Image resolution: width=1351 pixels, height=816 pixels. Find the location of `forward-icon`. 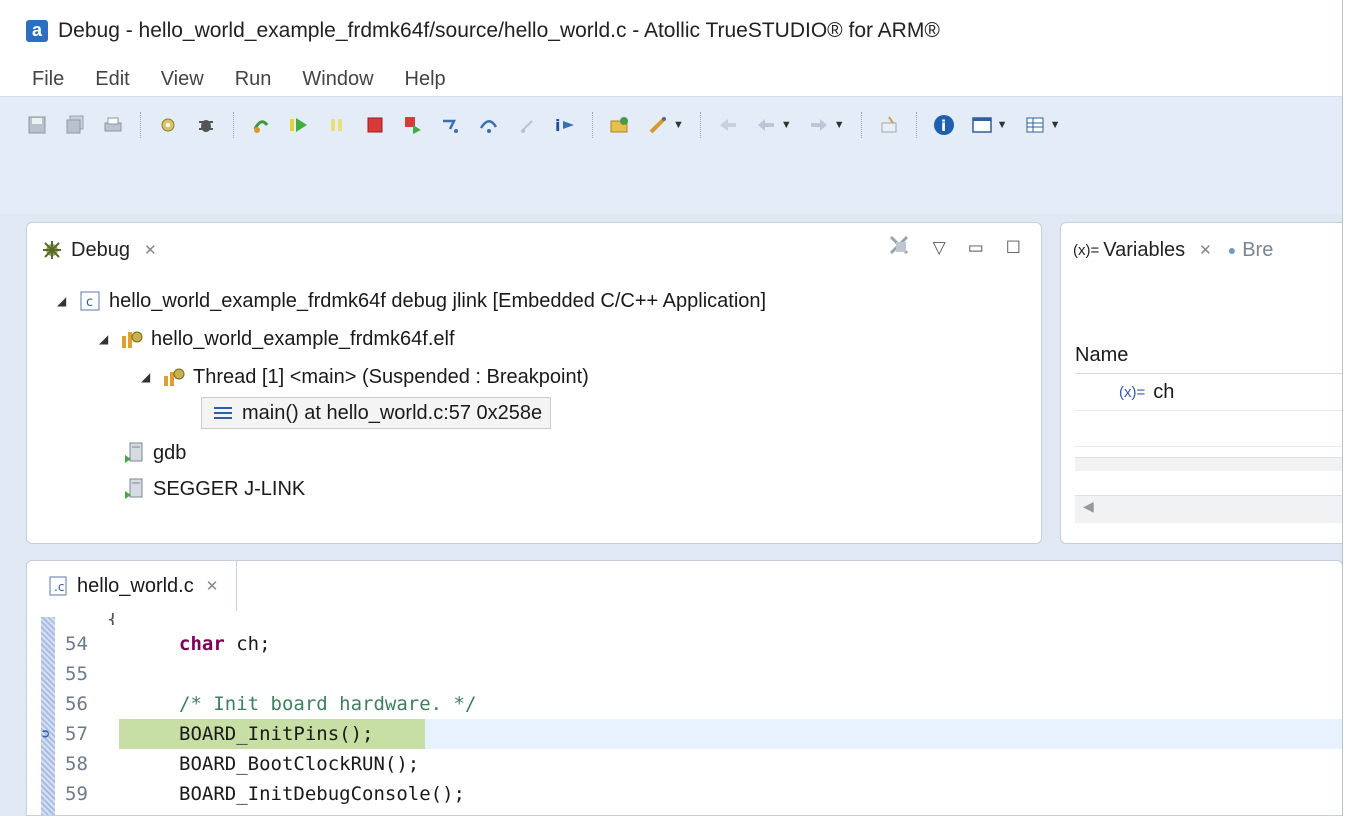

forward-icon is located at coordinates (819, 125).